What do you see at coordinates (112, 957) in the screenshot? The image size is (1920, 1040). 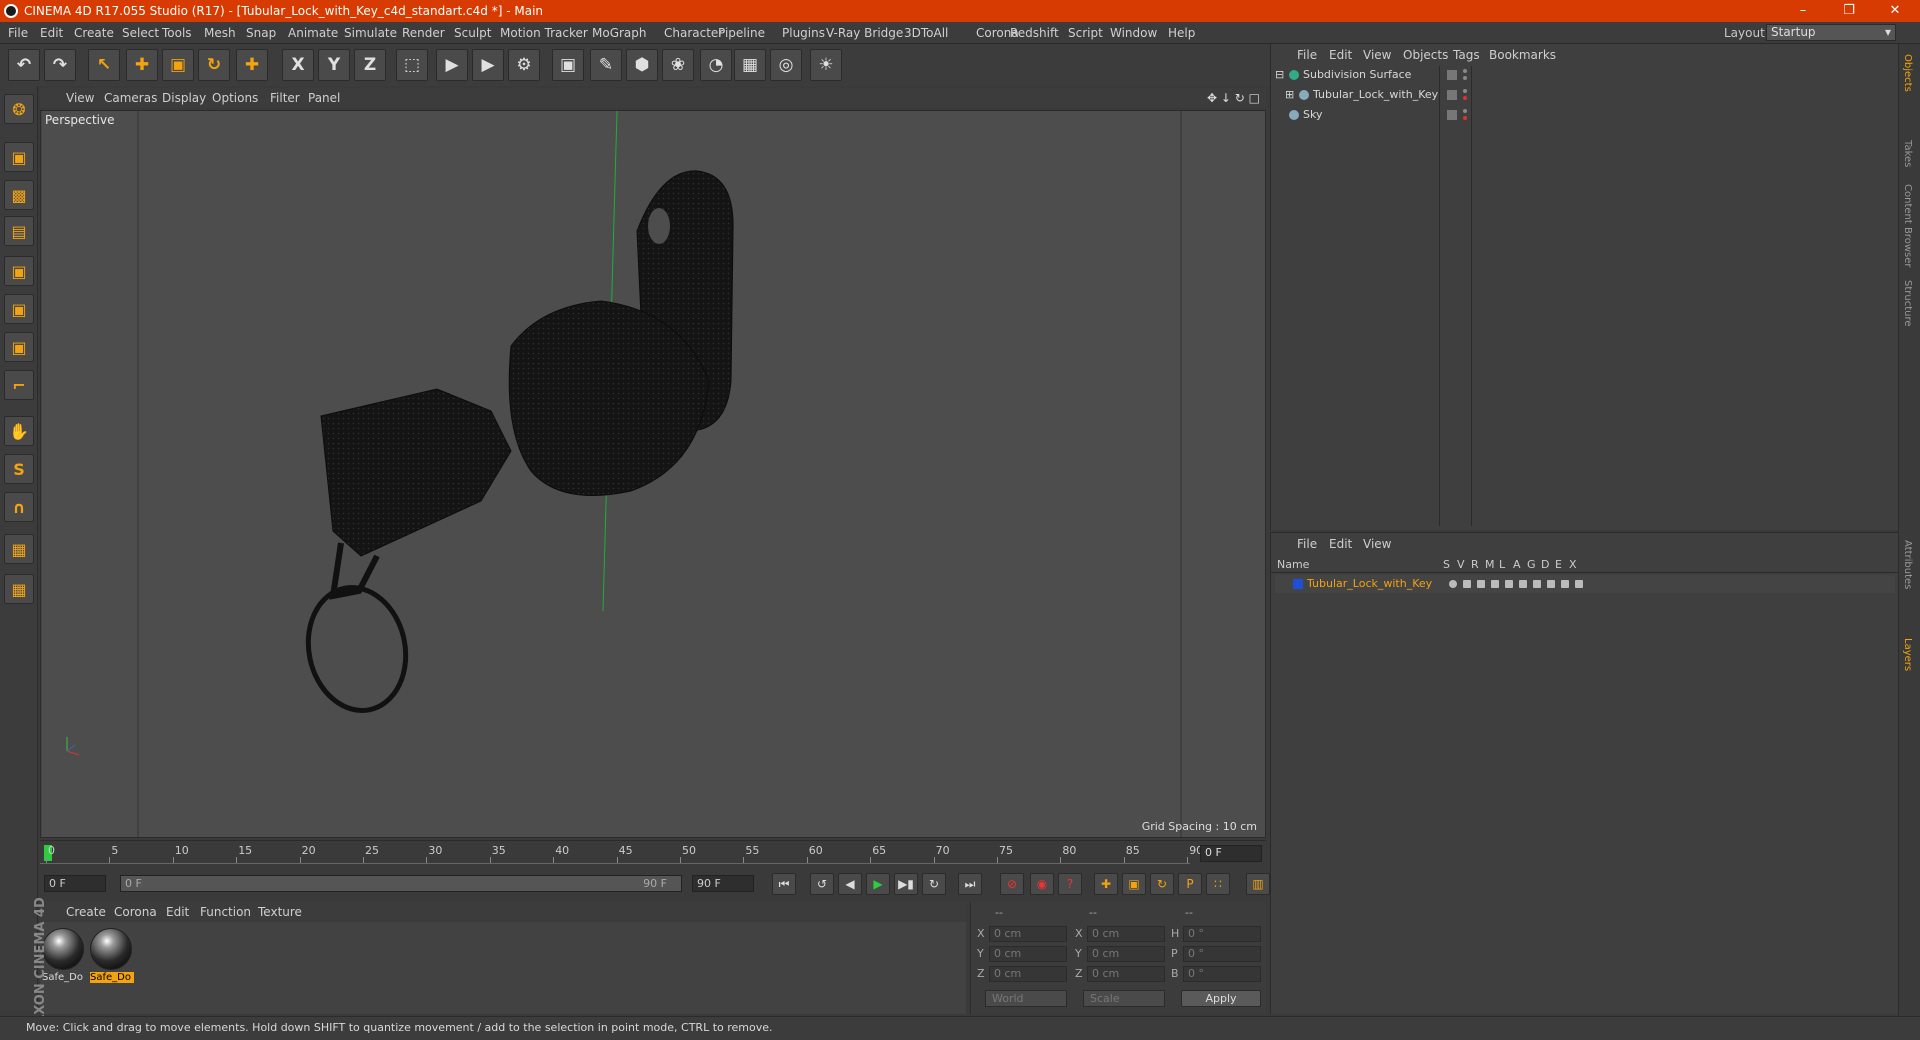 I see `material-swatch: Safe_Do` at bounding box center [112, 957].